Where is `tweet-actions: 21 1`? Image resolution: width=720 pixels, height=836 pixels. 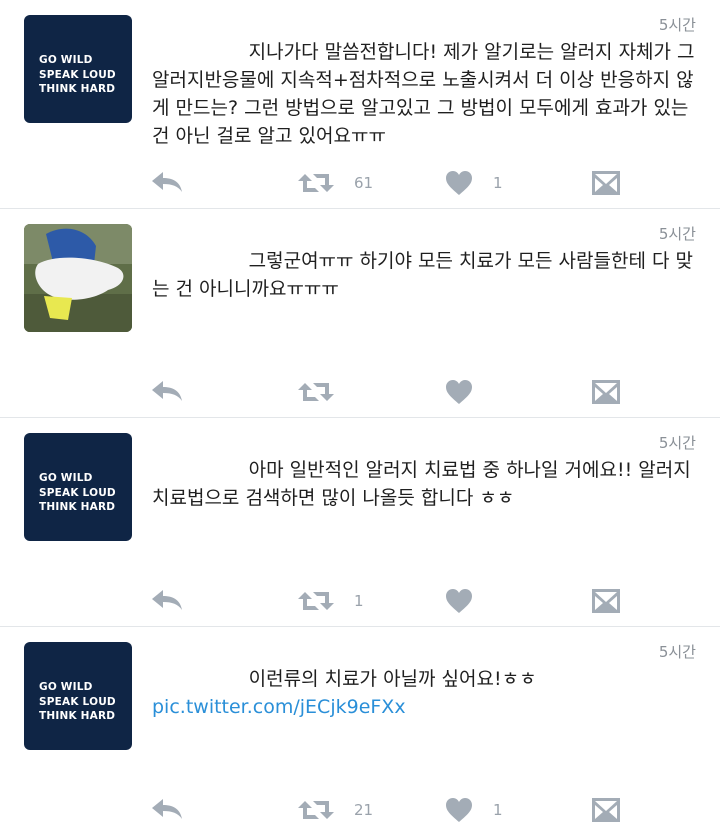 tweet-actions: 21 1 is located at coordinates (395, 810).